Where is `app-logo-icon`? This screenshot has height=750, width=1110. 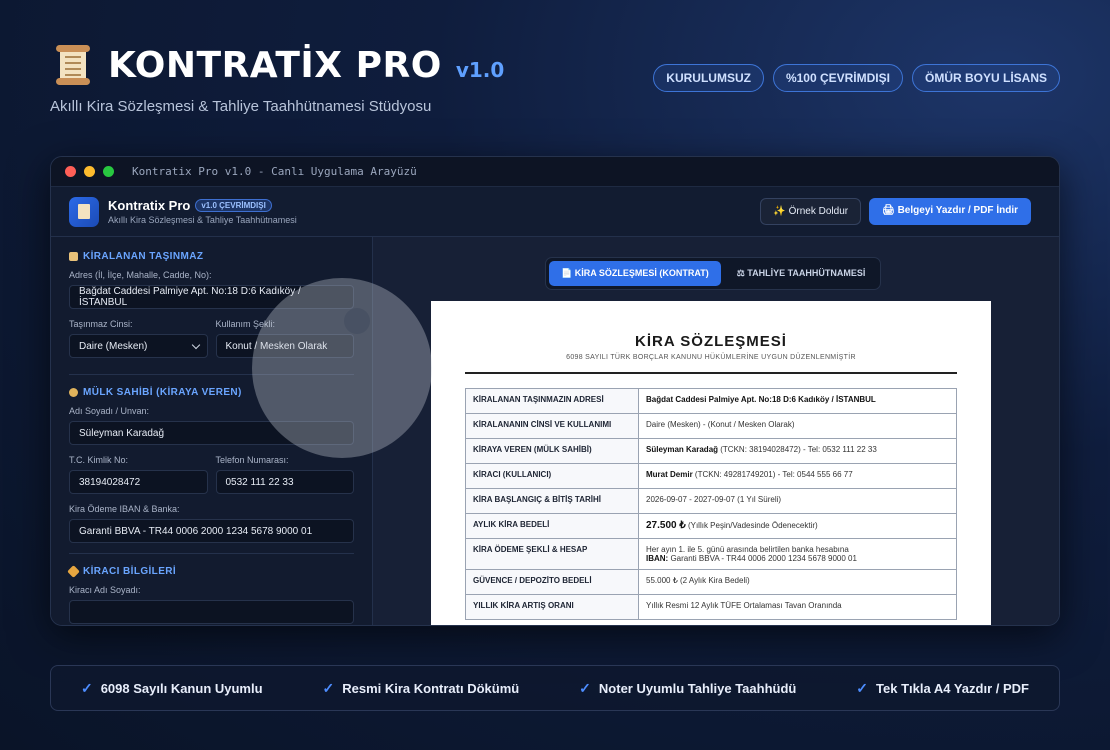 app-logo-icon is located at coordinates (84, 211).